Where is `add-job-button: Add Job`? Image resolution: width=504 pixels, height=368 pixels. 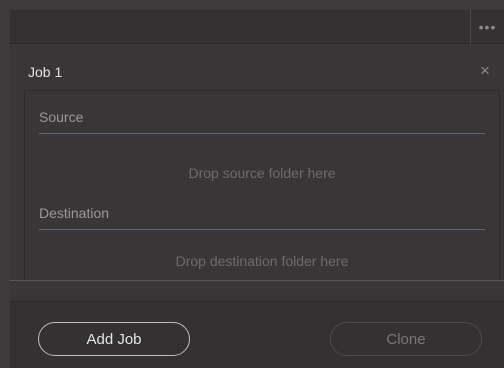 add-job-button: Add Job is located at coordinates (114, 339).